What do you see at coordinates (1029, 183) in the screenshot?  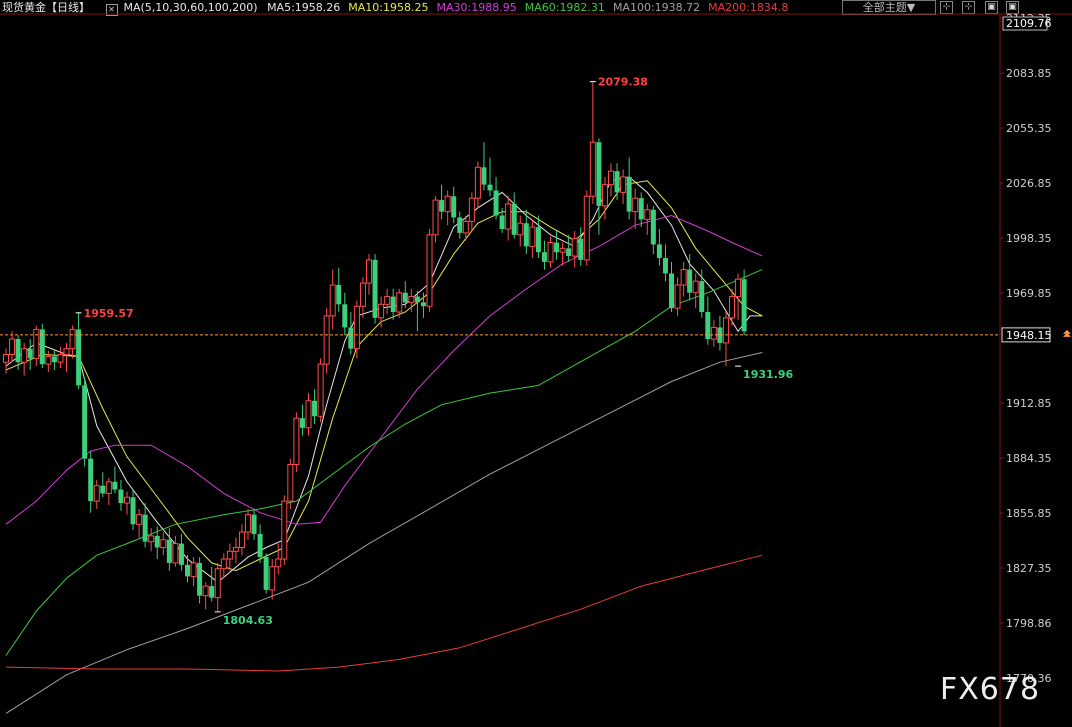 I see `y-tick-label: 2026.85` at bounding box center [1029, 183].